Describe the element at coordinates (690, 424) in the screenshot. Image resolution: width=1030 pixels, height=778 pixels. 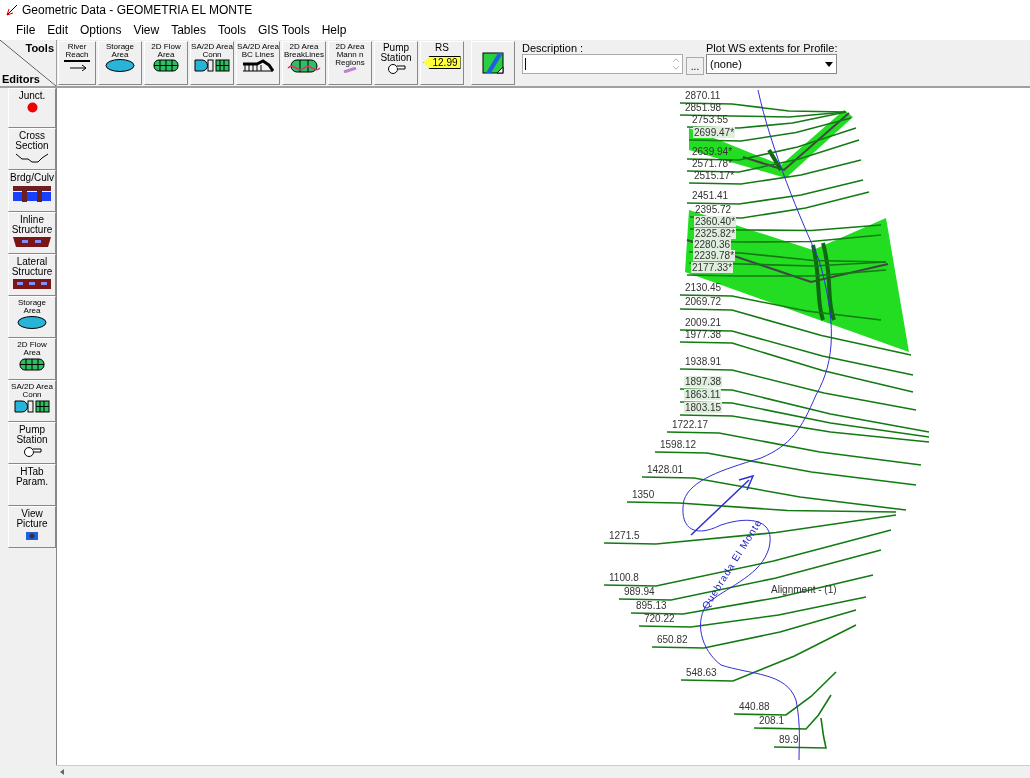
I see `station-label: 1722.17` at that location.